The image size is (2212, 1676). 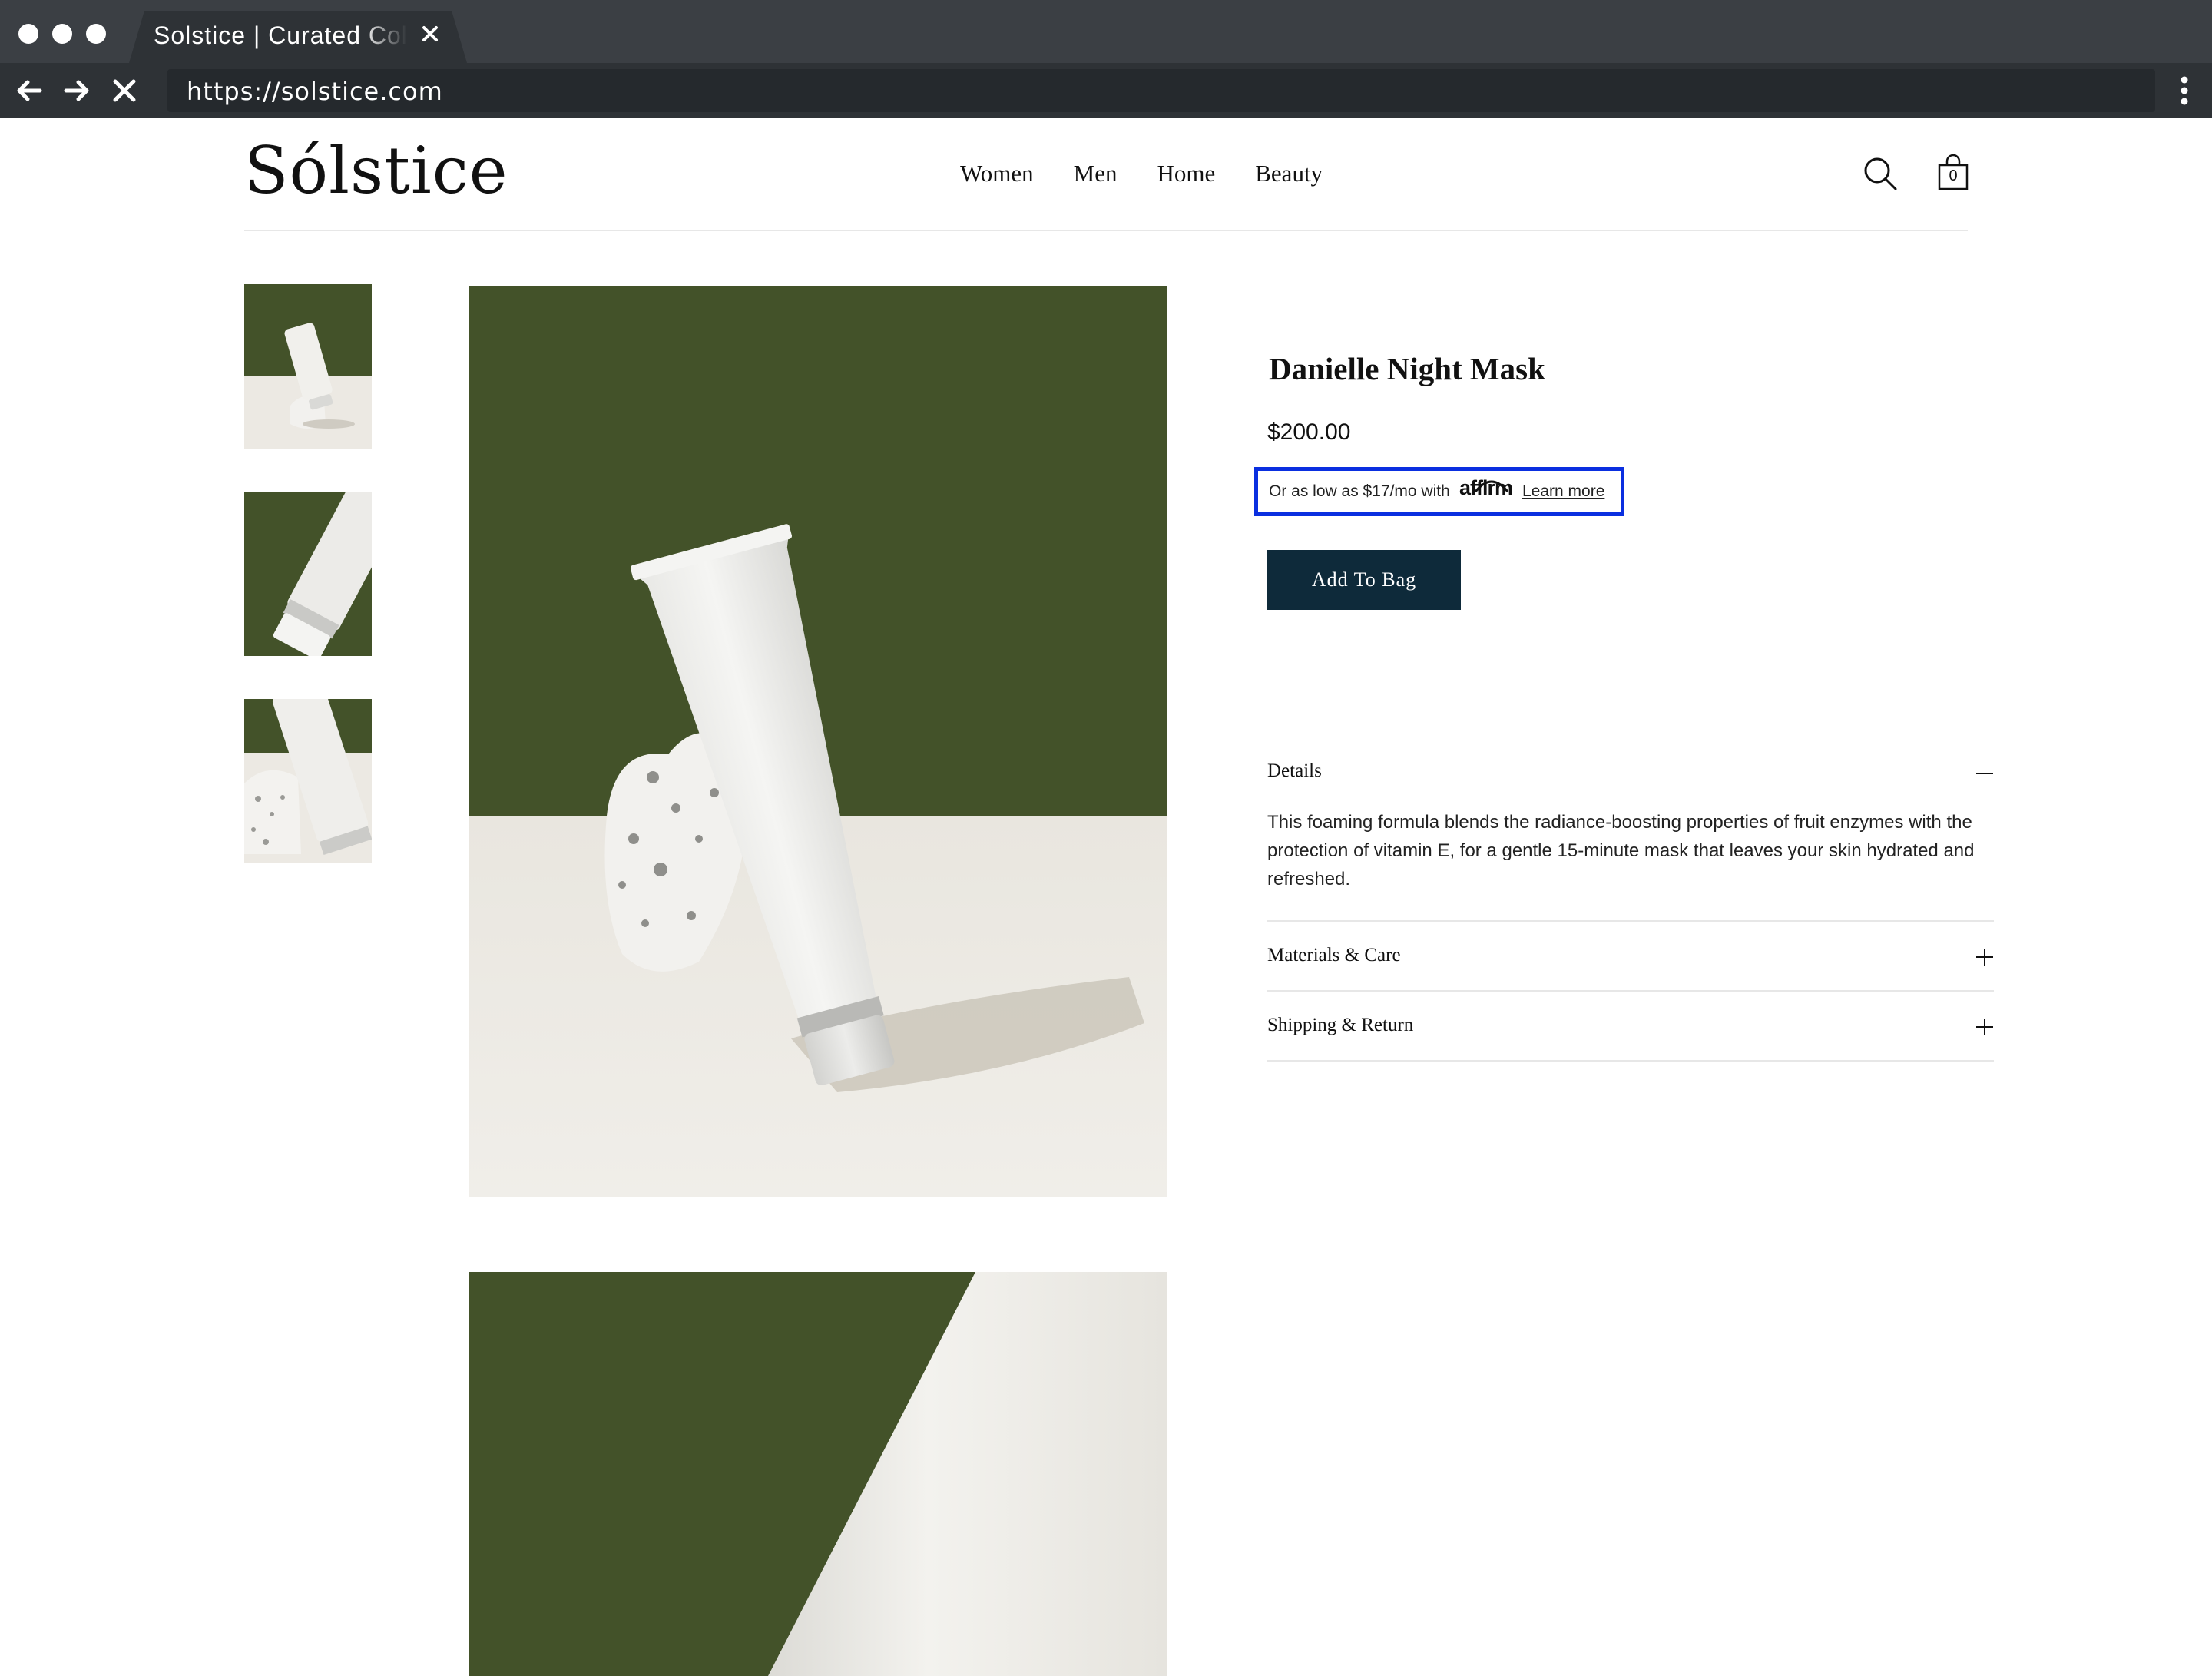 What do you see at coordinates (1954, 175) in the screenshot?
I see `cart-count: 0` at bounding box center [1954, 175].